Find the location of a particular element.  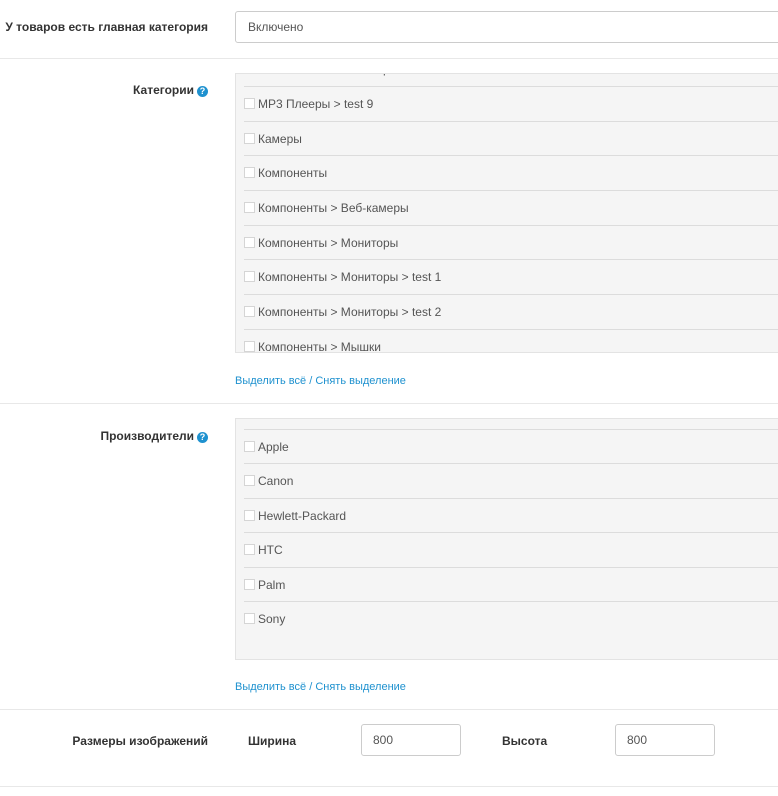

height-input: 800 is located at coordinates (665, 740).